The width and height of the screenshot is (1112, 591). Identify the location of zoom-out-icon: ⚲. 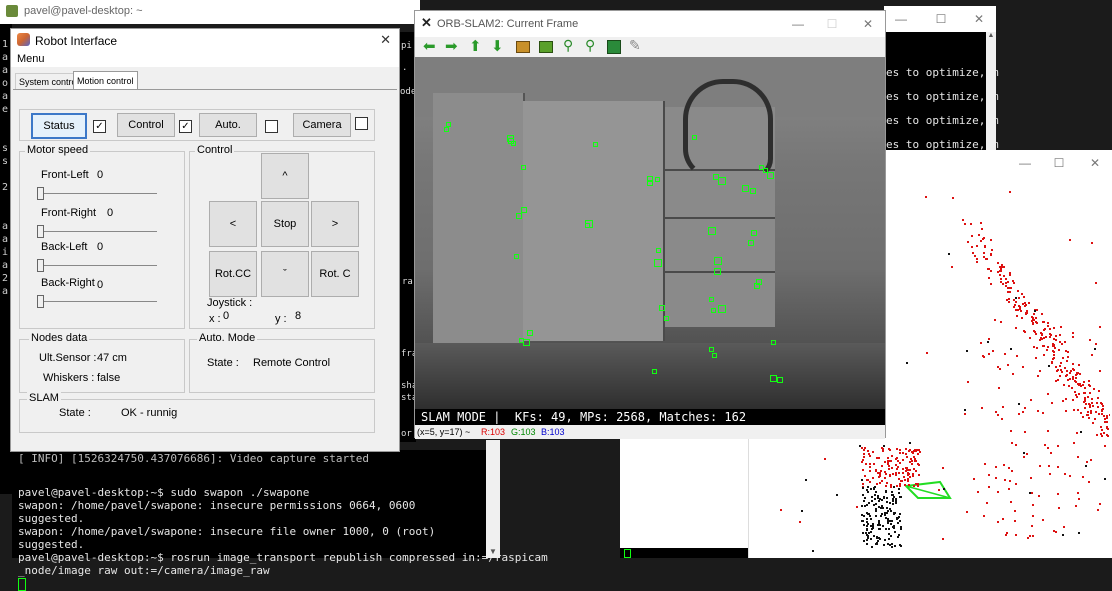
(590, 45).